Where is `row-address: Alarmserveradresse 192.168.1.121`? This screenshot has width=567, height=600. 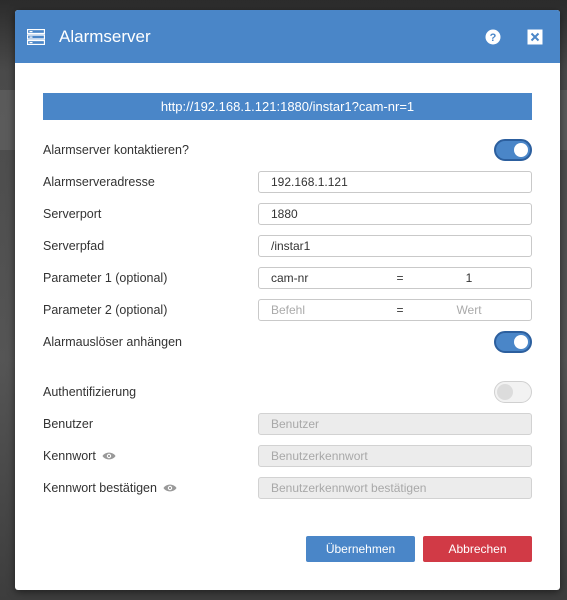 row-address: Alarmserveradresse 192.168.1.121 is located at coordinates (287, 182).